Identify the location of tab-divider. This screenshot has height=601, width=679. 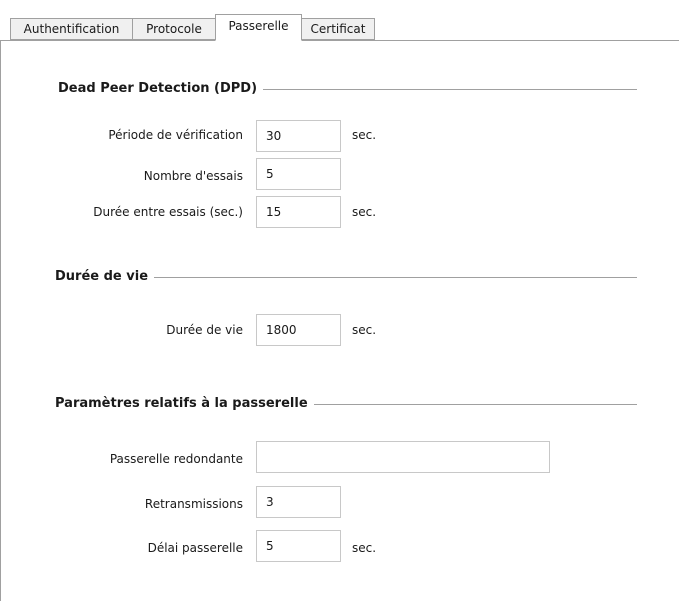
(339, 40).